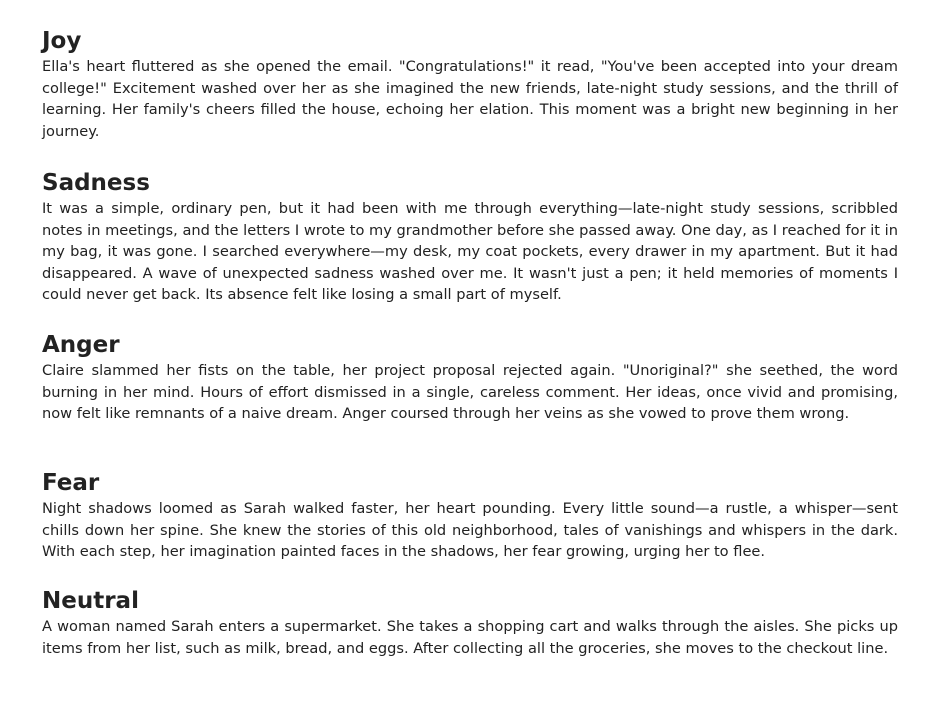 The image size is (926, 728). I want to click on section-heading-joy: Joy, so click(62, 41).